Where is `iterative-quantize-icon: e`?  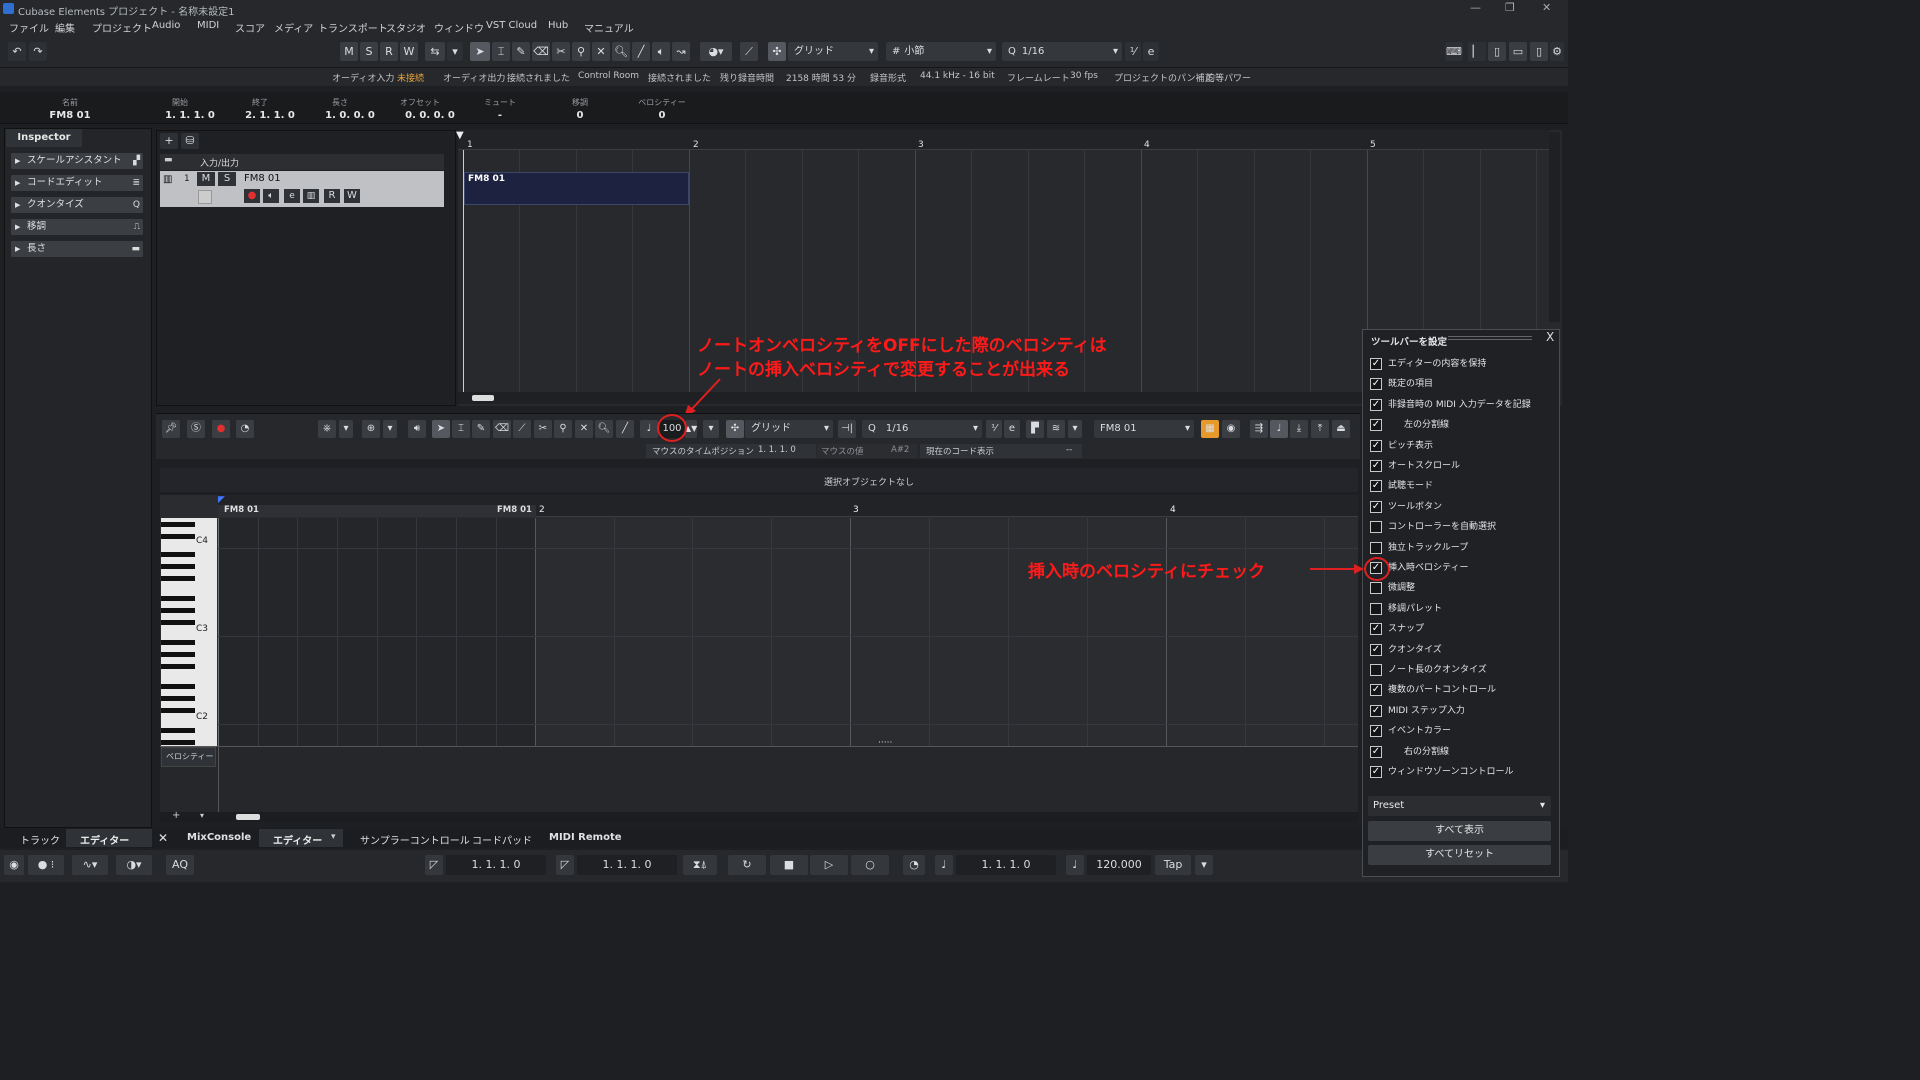
iterative-quantize-icon: e is located at coordinates (1012, 429).